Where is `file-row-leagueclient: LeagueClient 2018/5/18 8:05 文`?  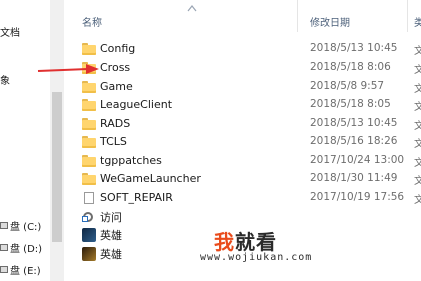
file-row-leagueclient: LeagueClient 2018/5/18 8:05 文 is located at coordinates (242, 105).